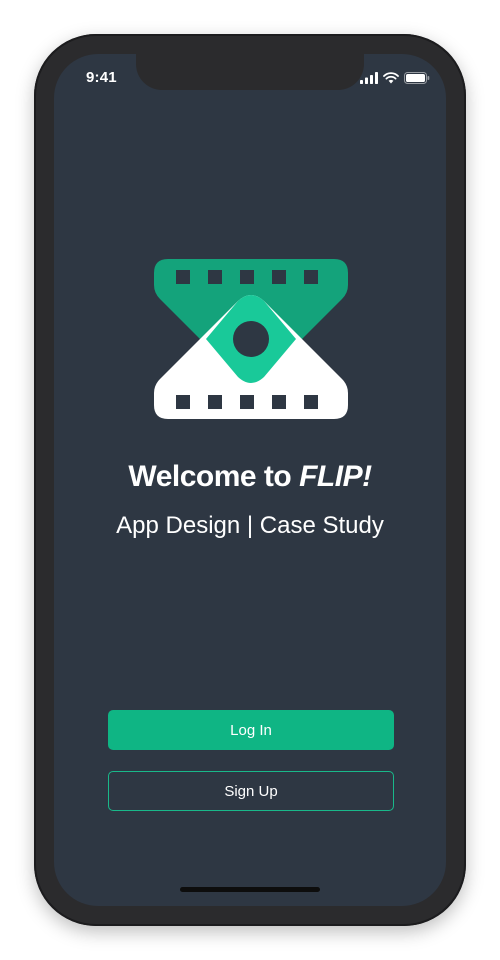 This screenshot has height=960, width=500. What do you see at coordinates (250, 889) in the screenshot?
I see `home-indicator` at bounding box center [250, 889].